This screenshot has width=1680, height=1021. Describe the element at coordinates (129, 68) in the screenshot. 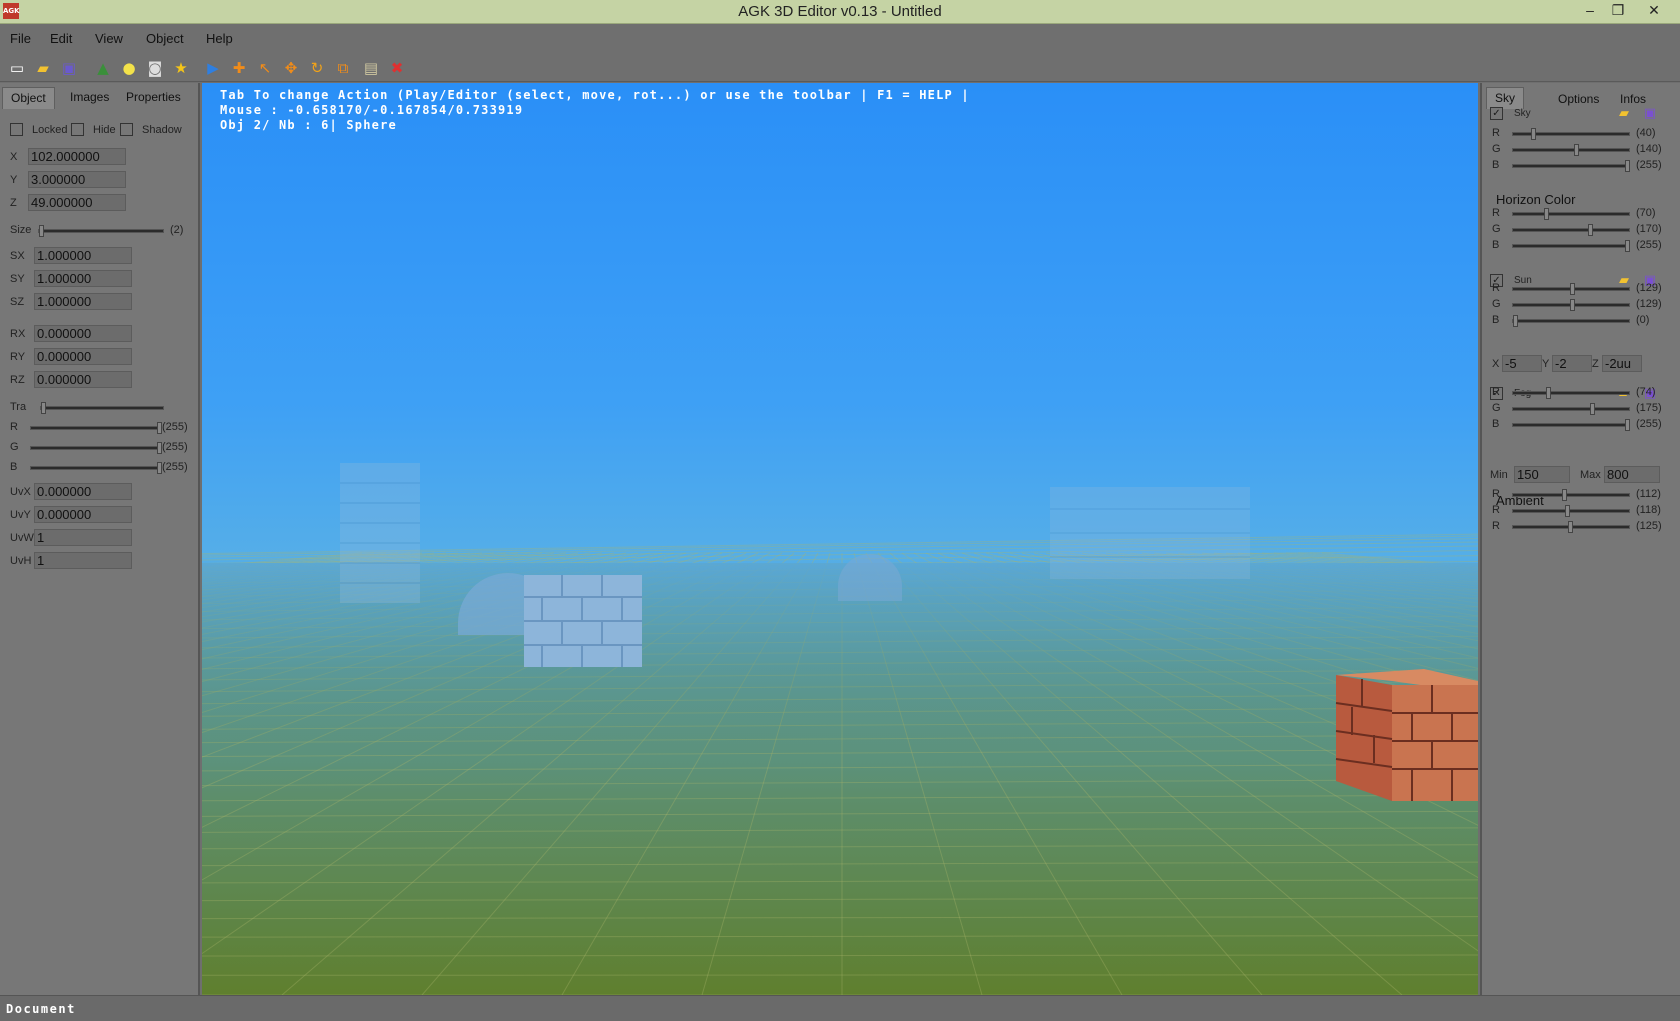

I see `light-bulb-icon: ●` at that location.